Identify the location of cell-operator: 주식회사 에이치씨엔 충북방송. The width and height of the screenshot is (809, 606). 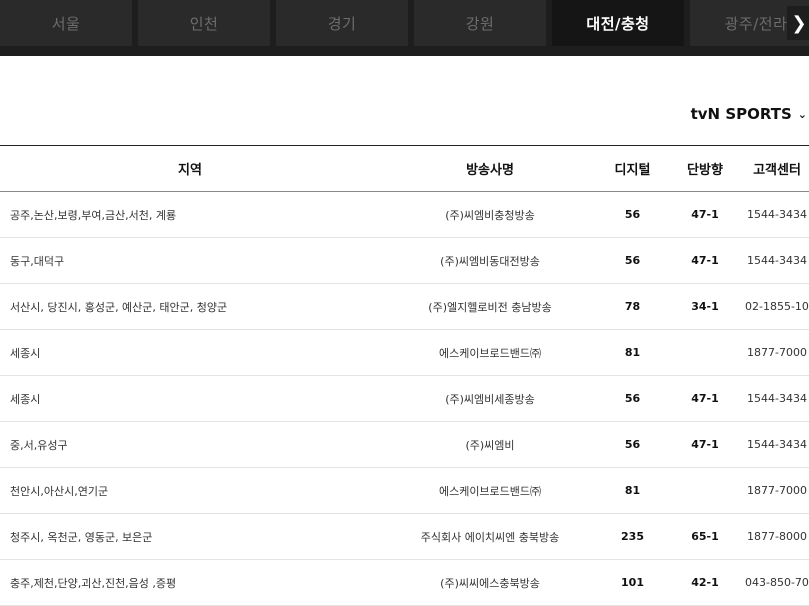
(490, 536).